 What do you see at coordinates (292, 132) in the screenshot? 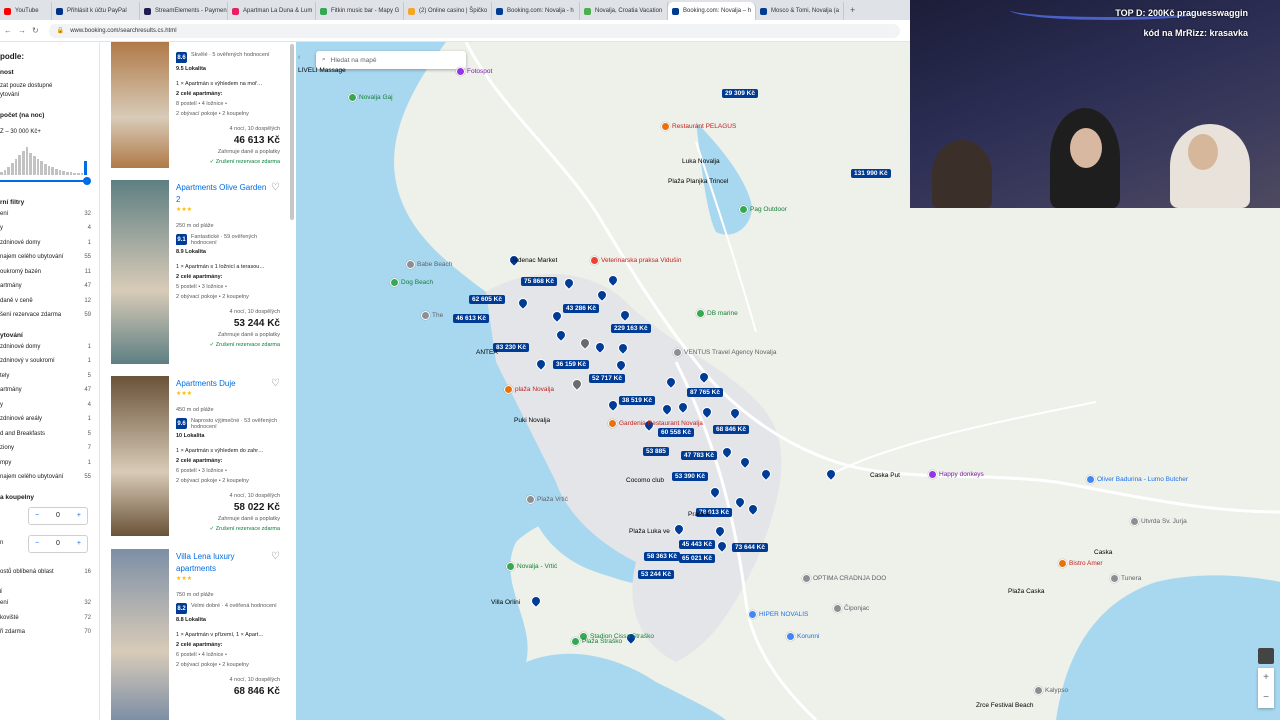
I see `results-scrollbar` at bounding box center [292, 132].